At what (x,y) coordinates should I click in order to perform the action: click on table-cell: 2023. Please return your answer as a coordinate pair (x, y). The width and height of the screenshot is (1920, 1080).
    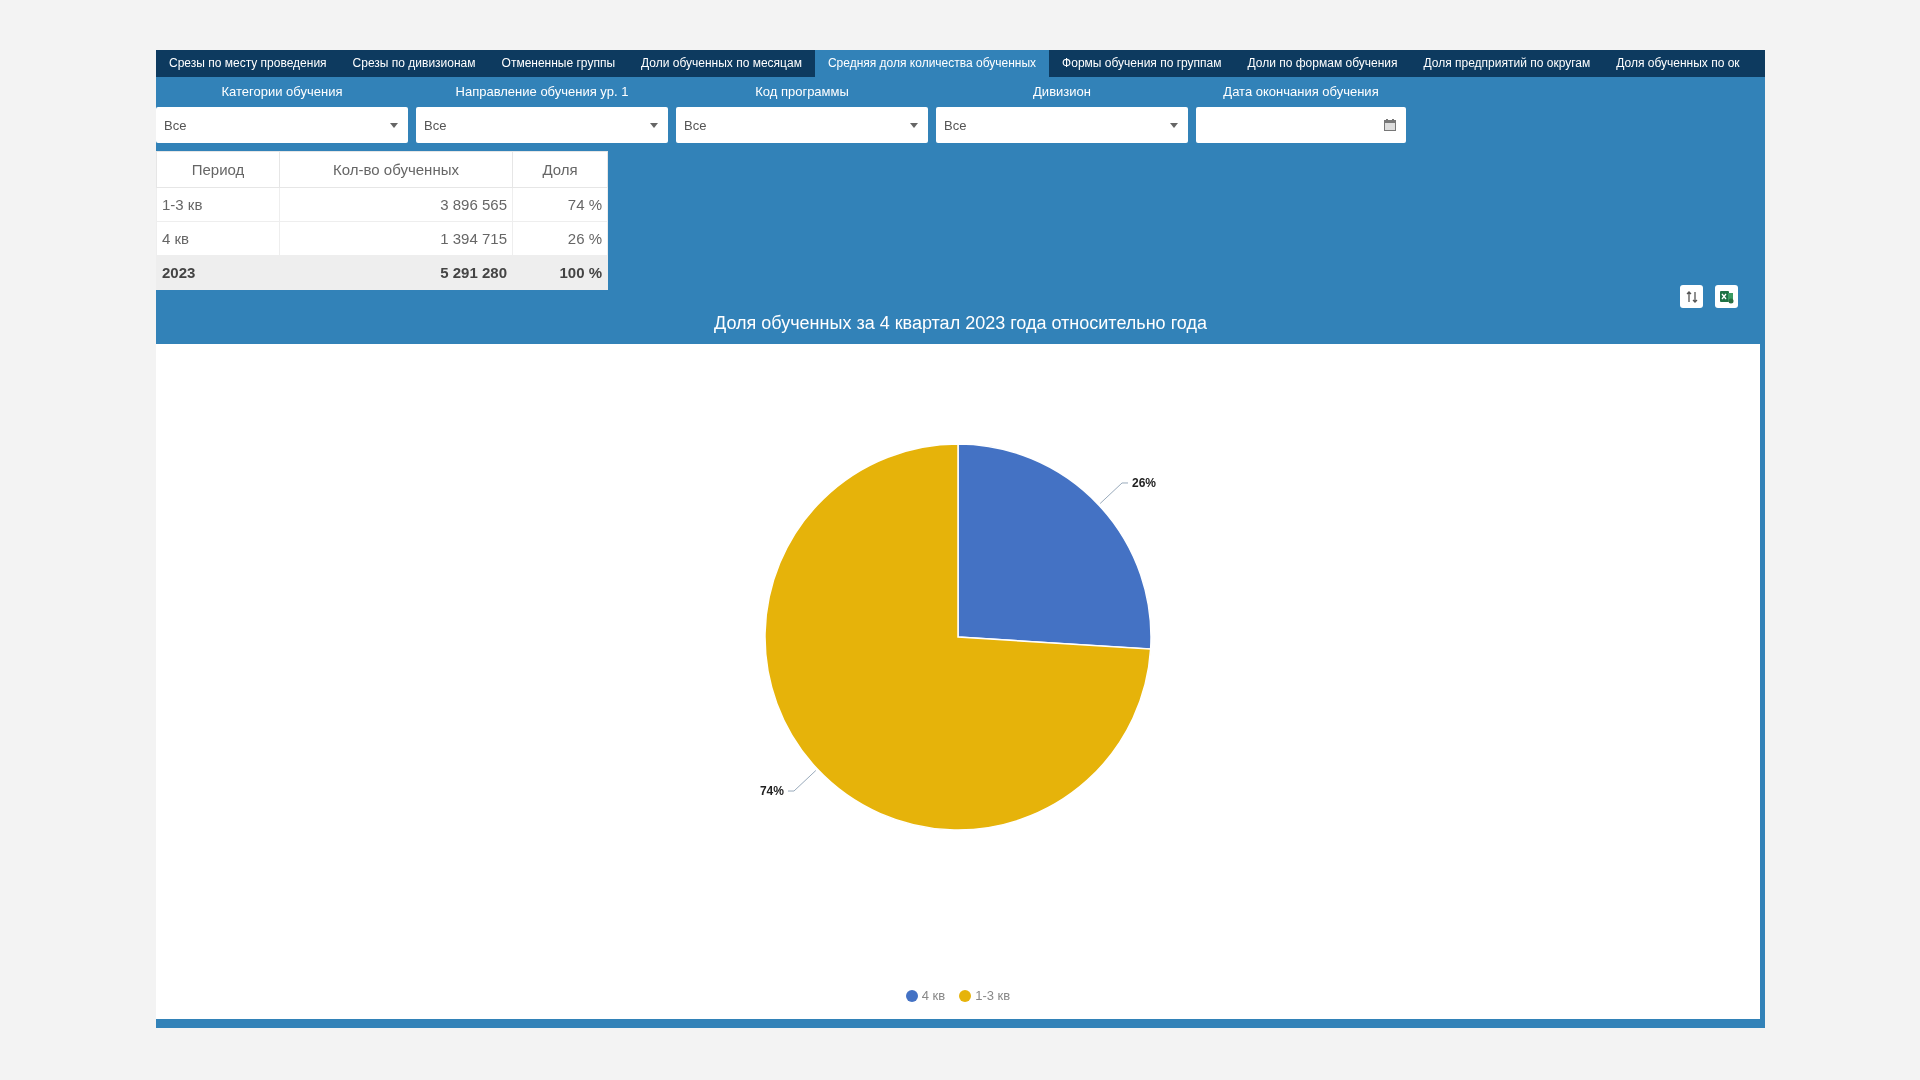
    Looking at the image, I should click on (218, 272).